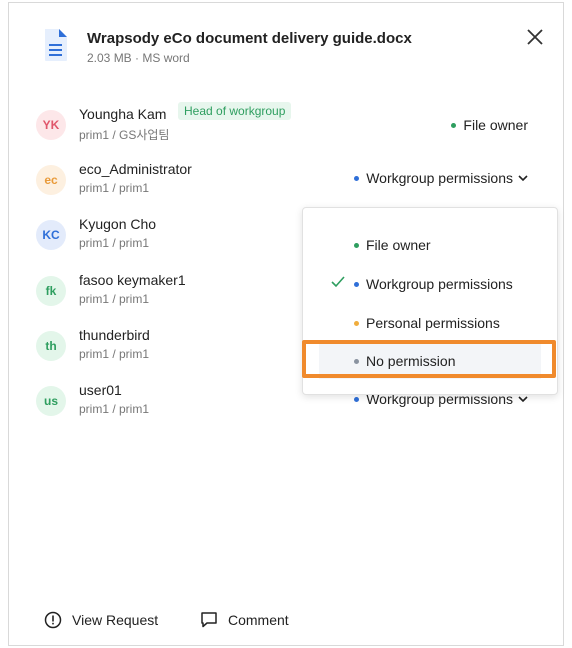  I want to click on role-badge: Head of workgroup, so click(235, 111).